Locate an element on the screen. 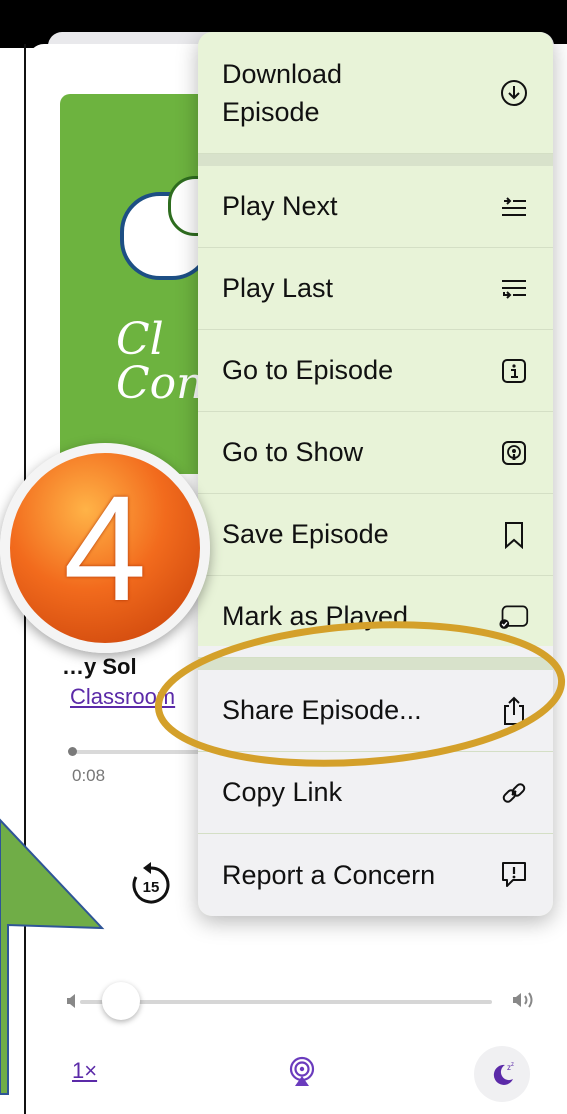 The height and width of the screenshot is (1114, 567). step-number-badge: 4 is located at coordinates (105, 548).